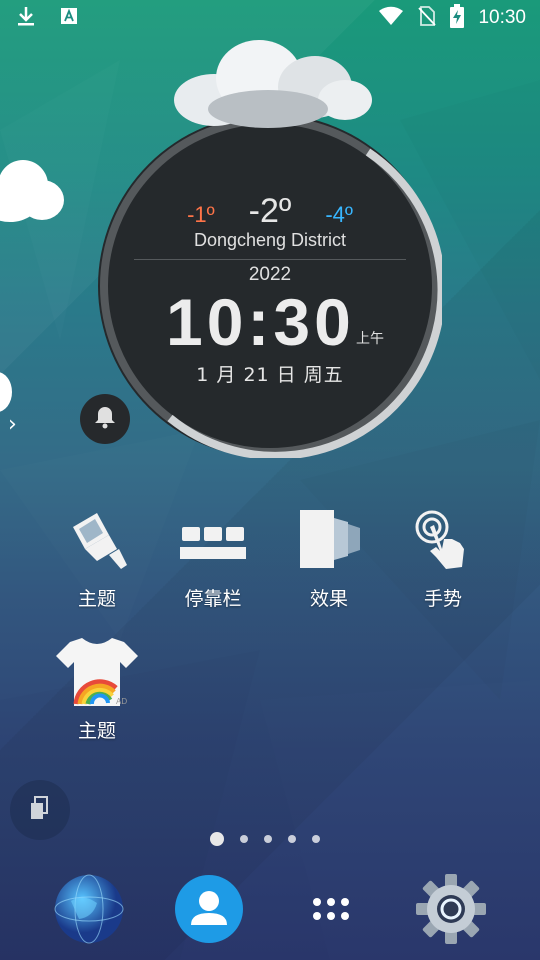 Image resolution: width=540 pixels, height=960 pixels. Describe the element at coordinates (391, 18) in the screenshot. I see `wifi-icon` at that location.